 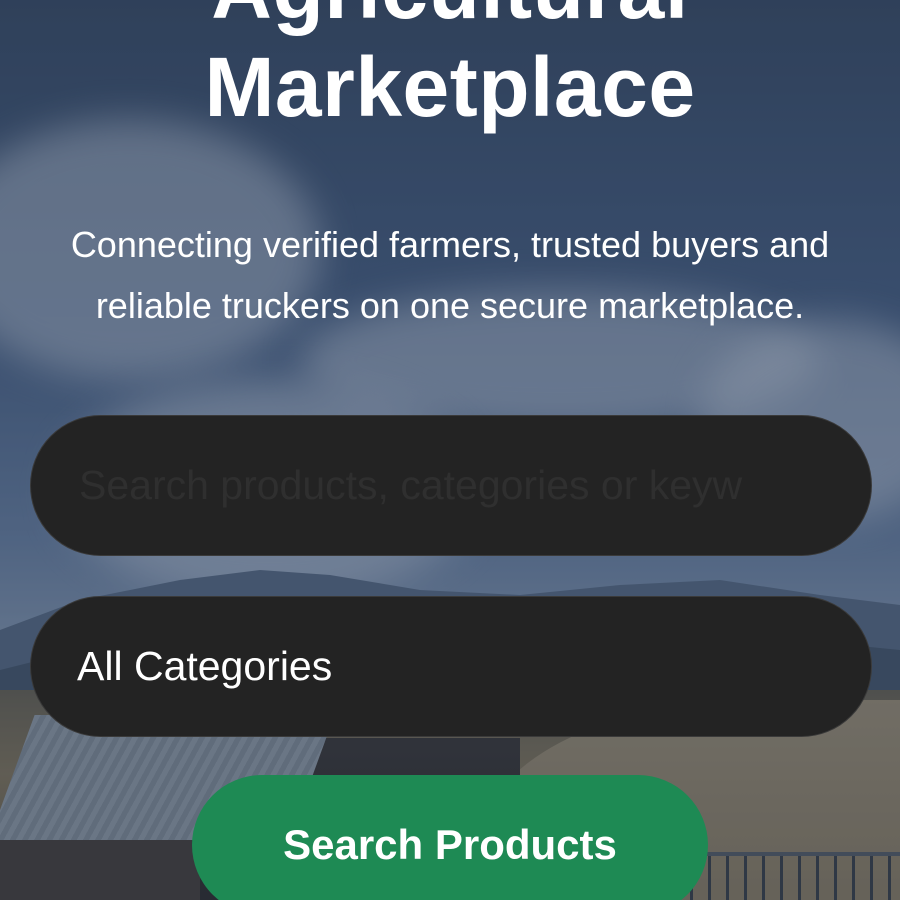 What do you see at coordinates (450, 844) in the screenshot?
I see `search-products-button-label: Search Products` at bounding box center [450, 844].